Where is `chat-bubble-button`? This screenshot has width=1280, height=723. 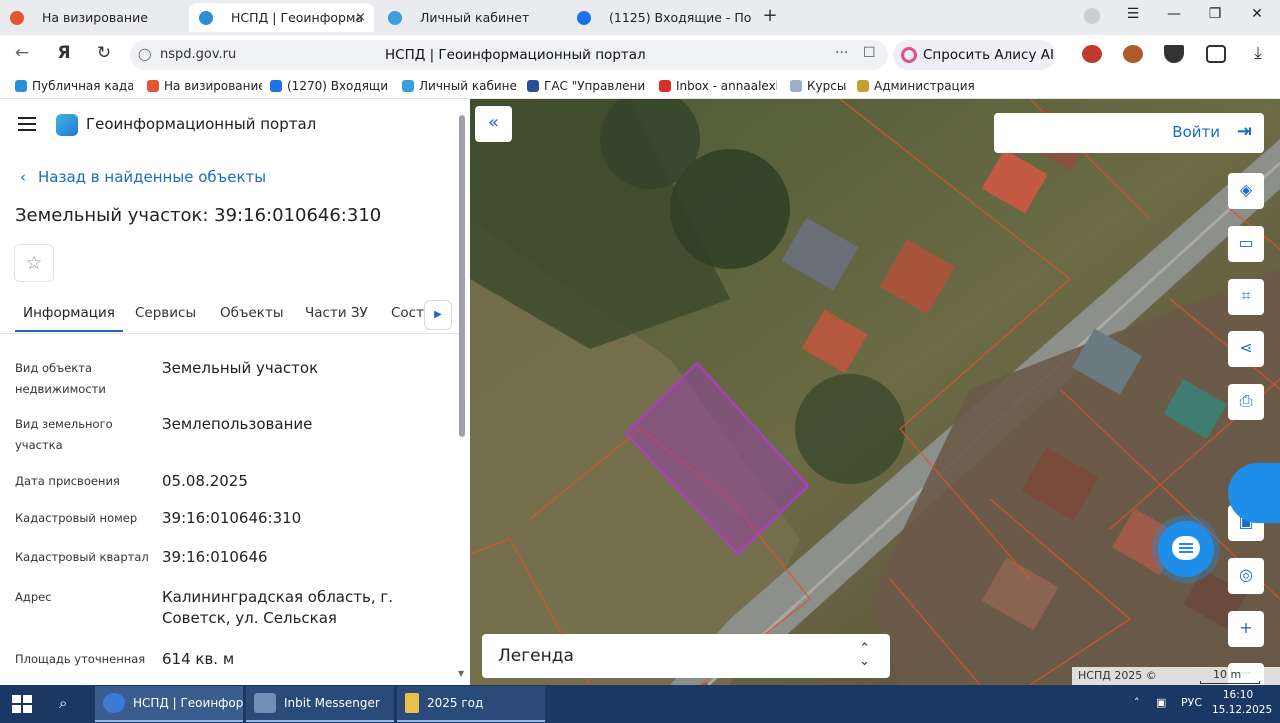
chat-bubble-button is located at coordinates (1186, 549).